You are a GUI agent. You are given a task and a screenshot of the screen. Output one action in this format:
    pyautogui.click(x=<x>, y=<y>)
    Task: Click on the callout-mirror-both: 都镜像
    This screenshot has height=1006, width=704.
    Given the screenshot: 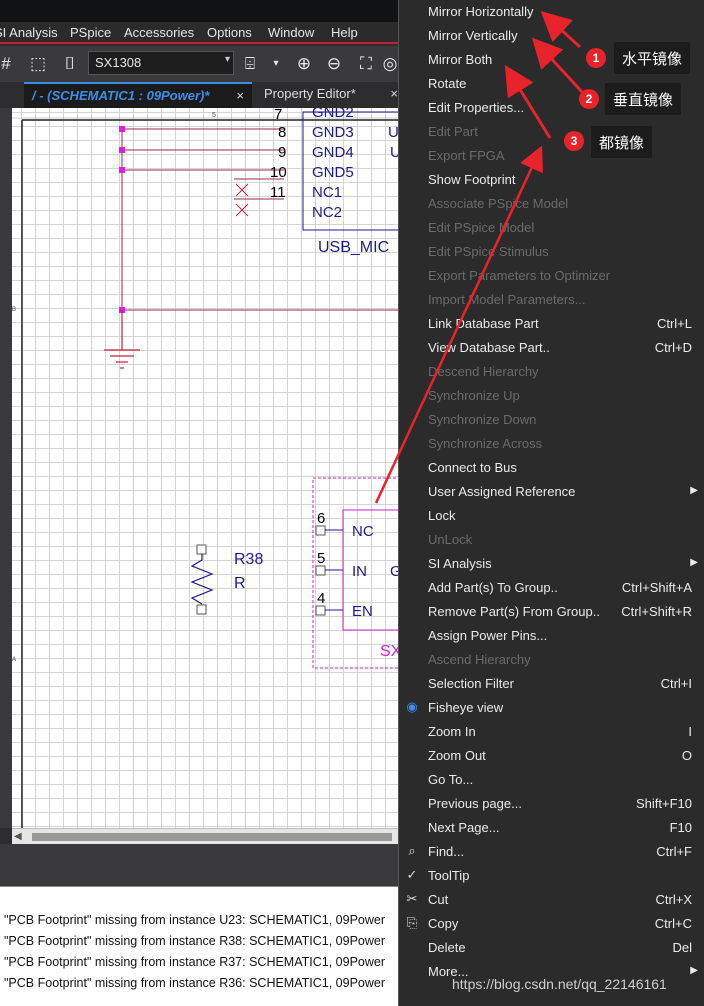 What is the action you would take?
    pyautogui.click(x=622, y=142)
    